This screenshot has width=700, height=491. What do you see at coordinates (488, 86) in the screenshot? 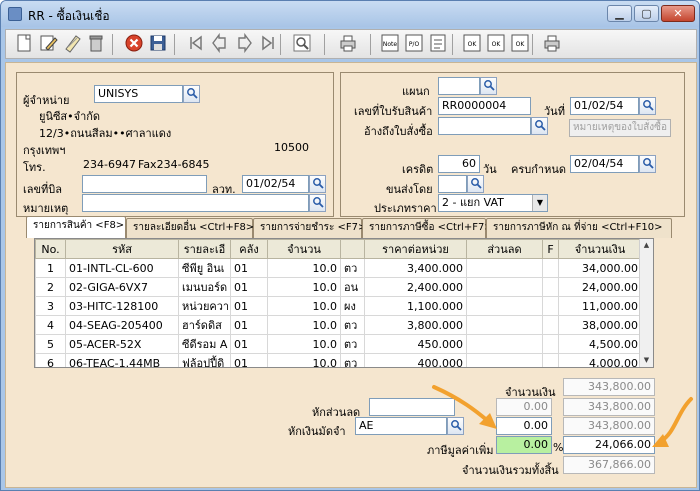
I see `dept-lookup-button` at bounding box center [488, 86].